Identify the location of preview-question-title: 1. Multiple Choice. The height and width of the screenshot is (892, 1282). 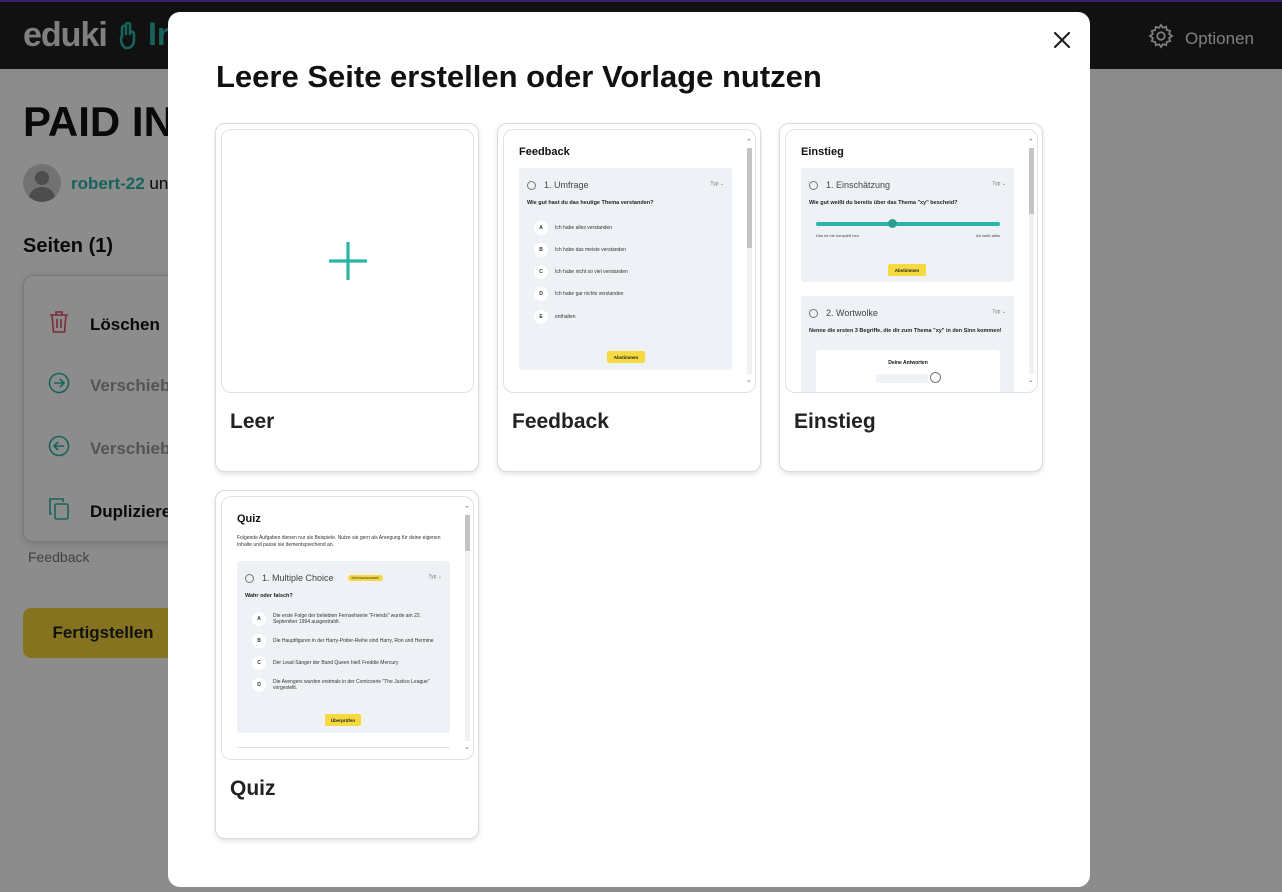
(298, 578).